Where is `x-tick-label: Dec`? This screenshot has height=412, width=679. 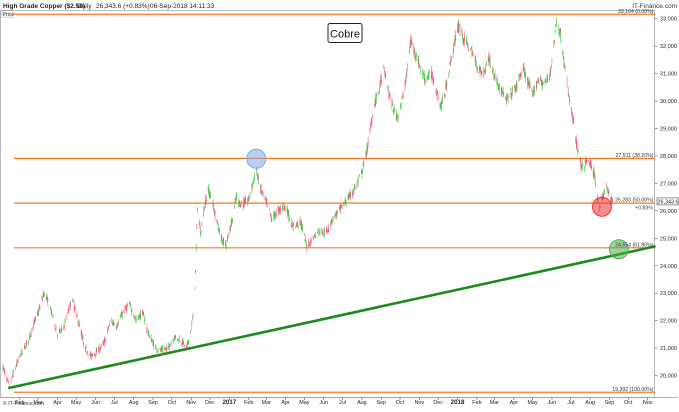 x-tick-label: Dec is located at coordinates (210, 403).